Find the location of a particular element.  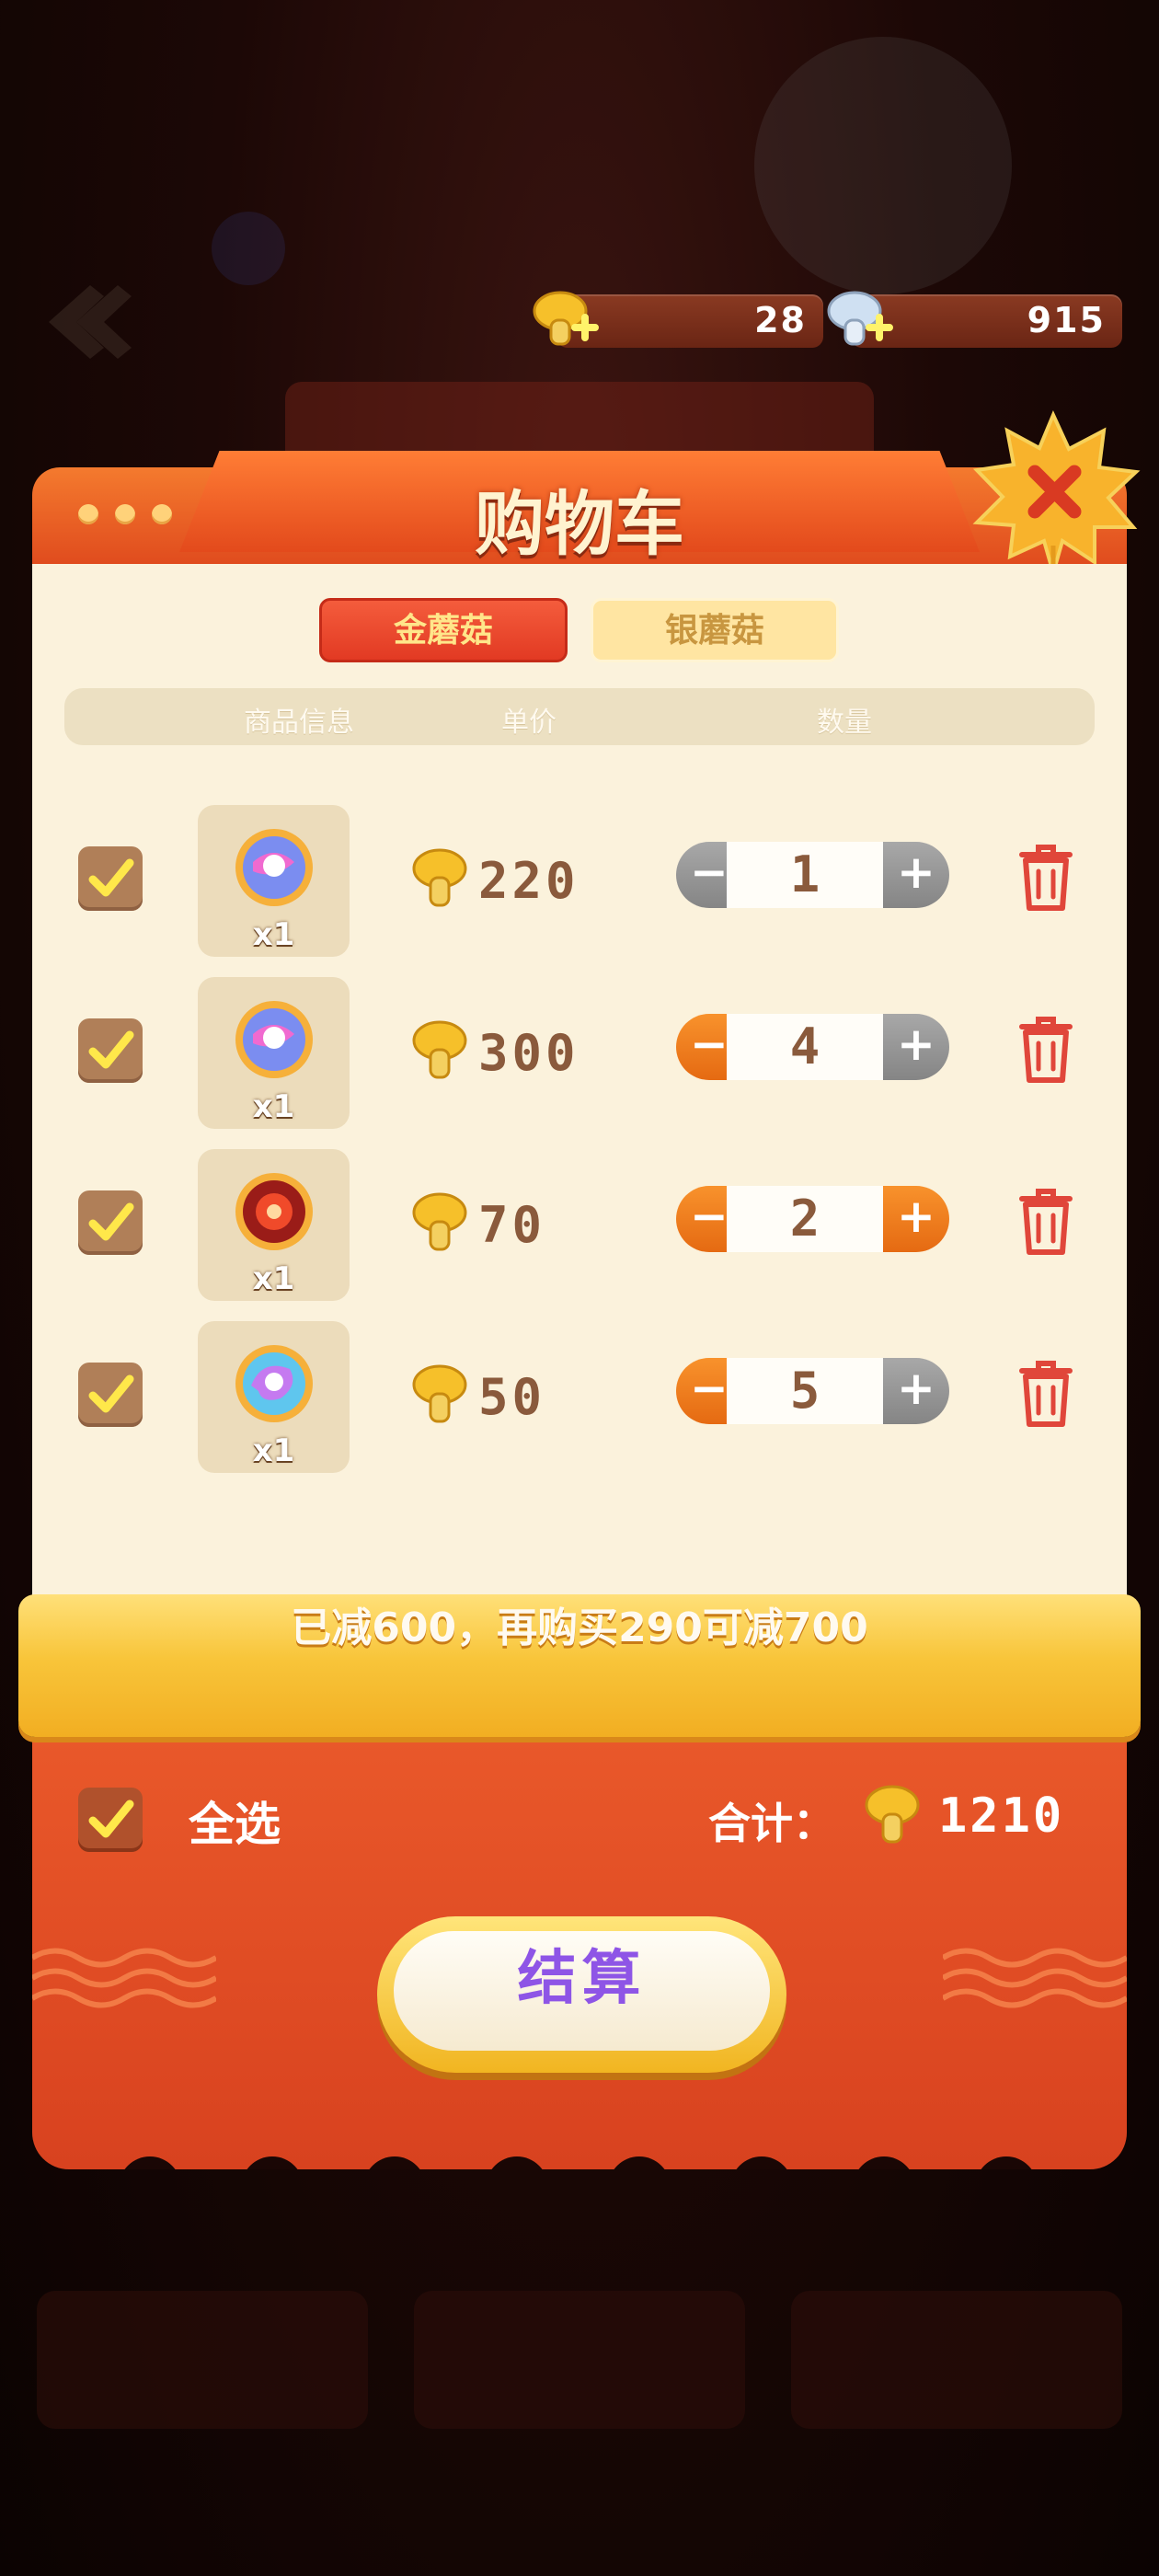

tab-gold-mushroom: 金蘑菇 is located at coordinates (443, 630).